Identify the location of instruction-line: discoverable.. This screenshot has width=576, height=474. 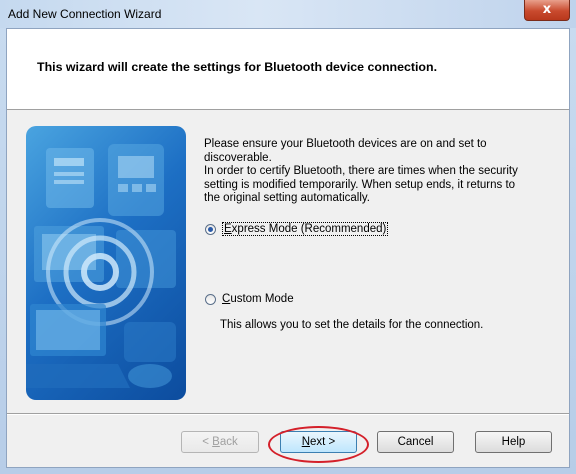
(238, 157).